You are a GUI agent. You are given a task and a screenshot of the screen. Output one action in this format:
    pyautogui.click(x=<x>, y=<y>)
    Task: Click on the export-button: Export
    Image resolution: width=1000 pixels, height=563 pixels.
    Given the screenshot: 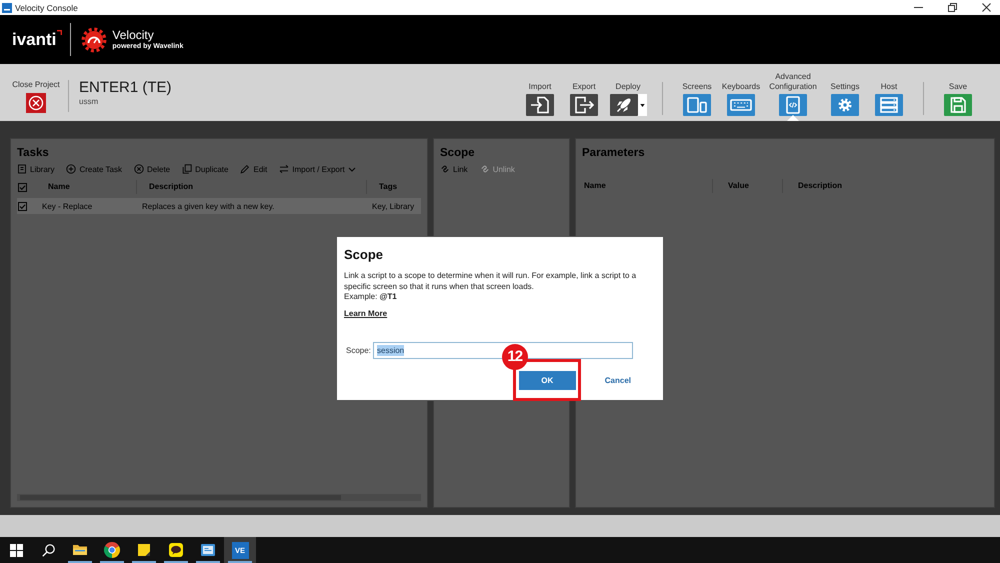 What is the action you would take?
    pyautogui.click(x=584, y=92)
    